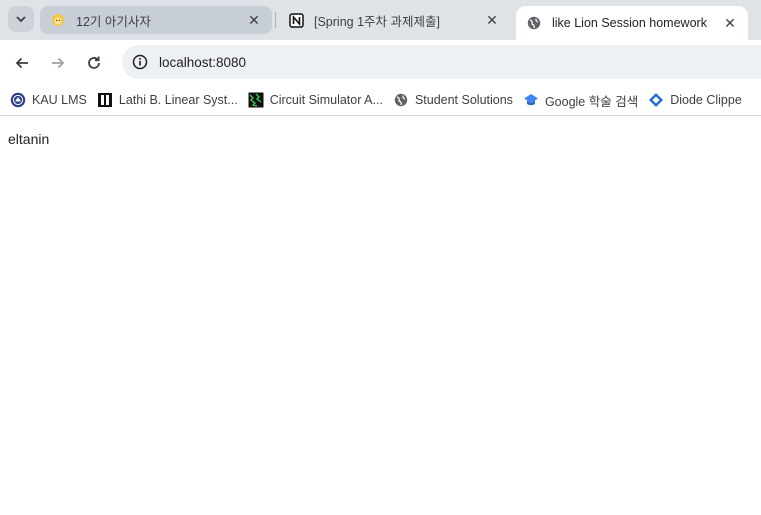  What do you see at coordinates (59, 100) in the screenshot?
I see `bookmark-label: KAU LMS` at bounding box center [59, 100].